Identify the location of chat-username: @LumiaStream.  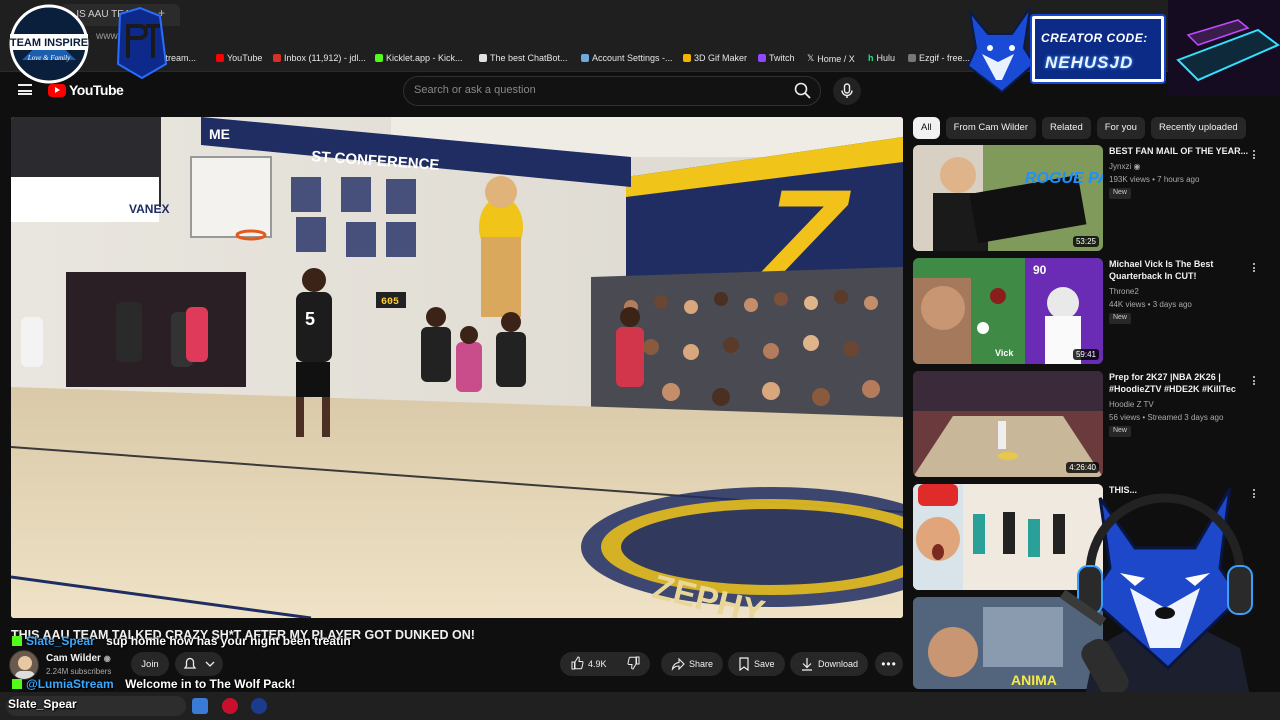
(70, 684).